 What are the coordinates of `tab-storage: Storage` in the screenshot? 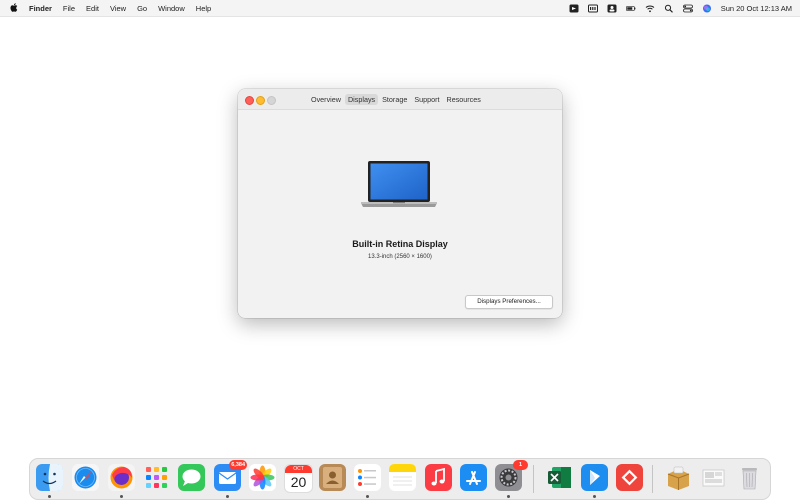 It's located at (394, 99).